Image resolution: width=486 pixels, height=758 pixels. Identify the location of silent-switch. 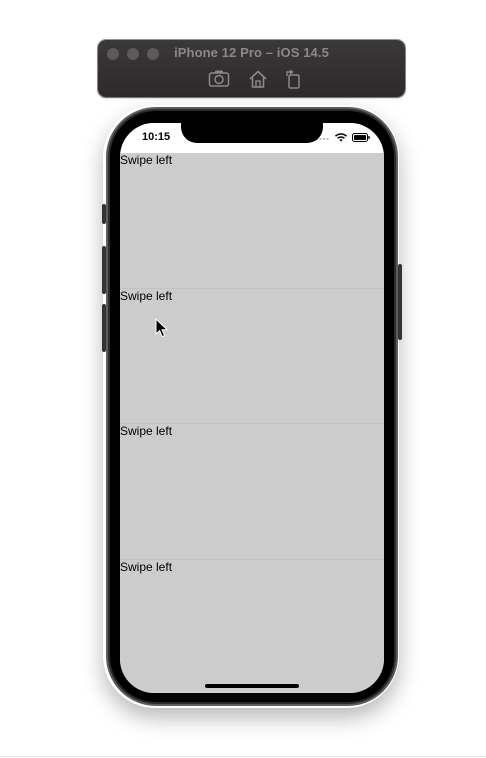
(104, 214).